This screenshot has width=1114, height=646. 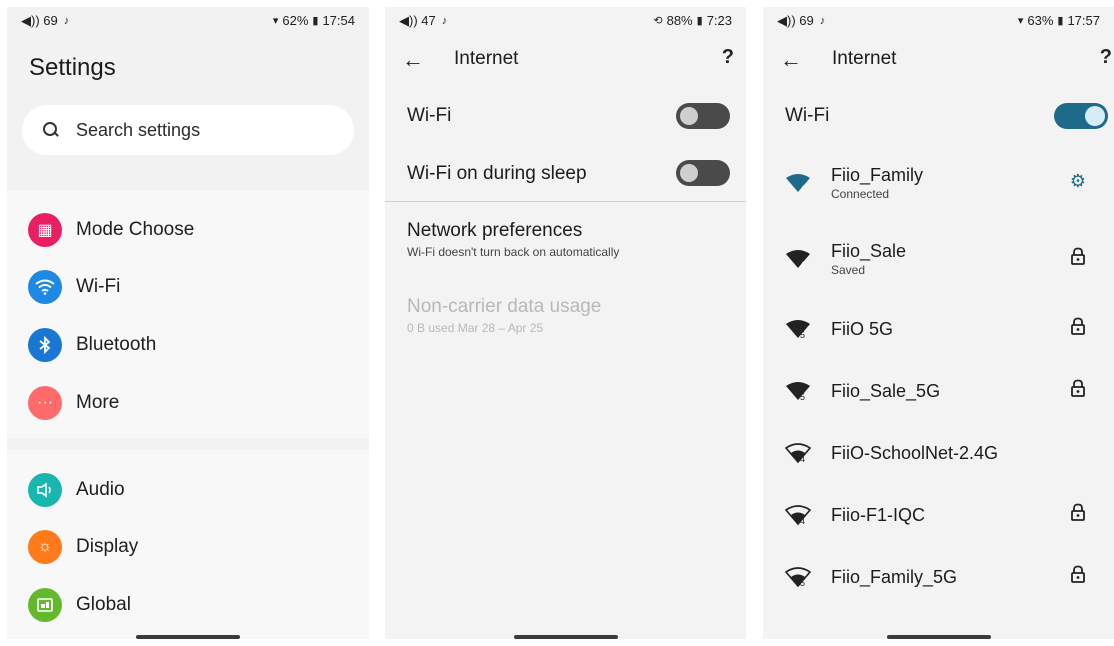 What do you see at coordinates (74, 287) in the screenshot?
I see `settings-item-wifi: Wi-Fi` at bounding box center [74, 287].